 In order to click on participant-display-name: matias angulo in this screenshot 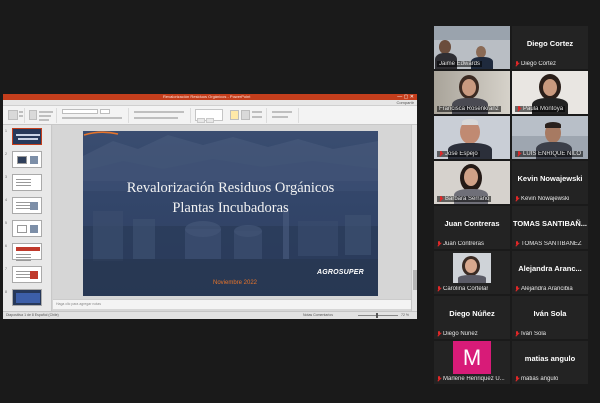, I will do `click(550, 358)`.